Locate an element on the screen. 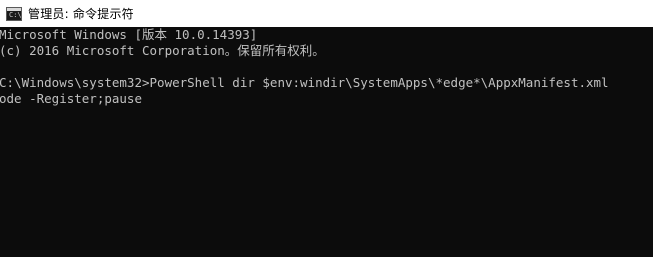  cmd-icon: C:\ is located at coordinates (14, 13).